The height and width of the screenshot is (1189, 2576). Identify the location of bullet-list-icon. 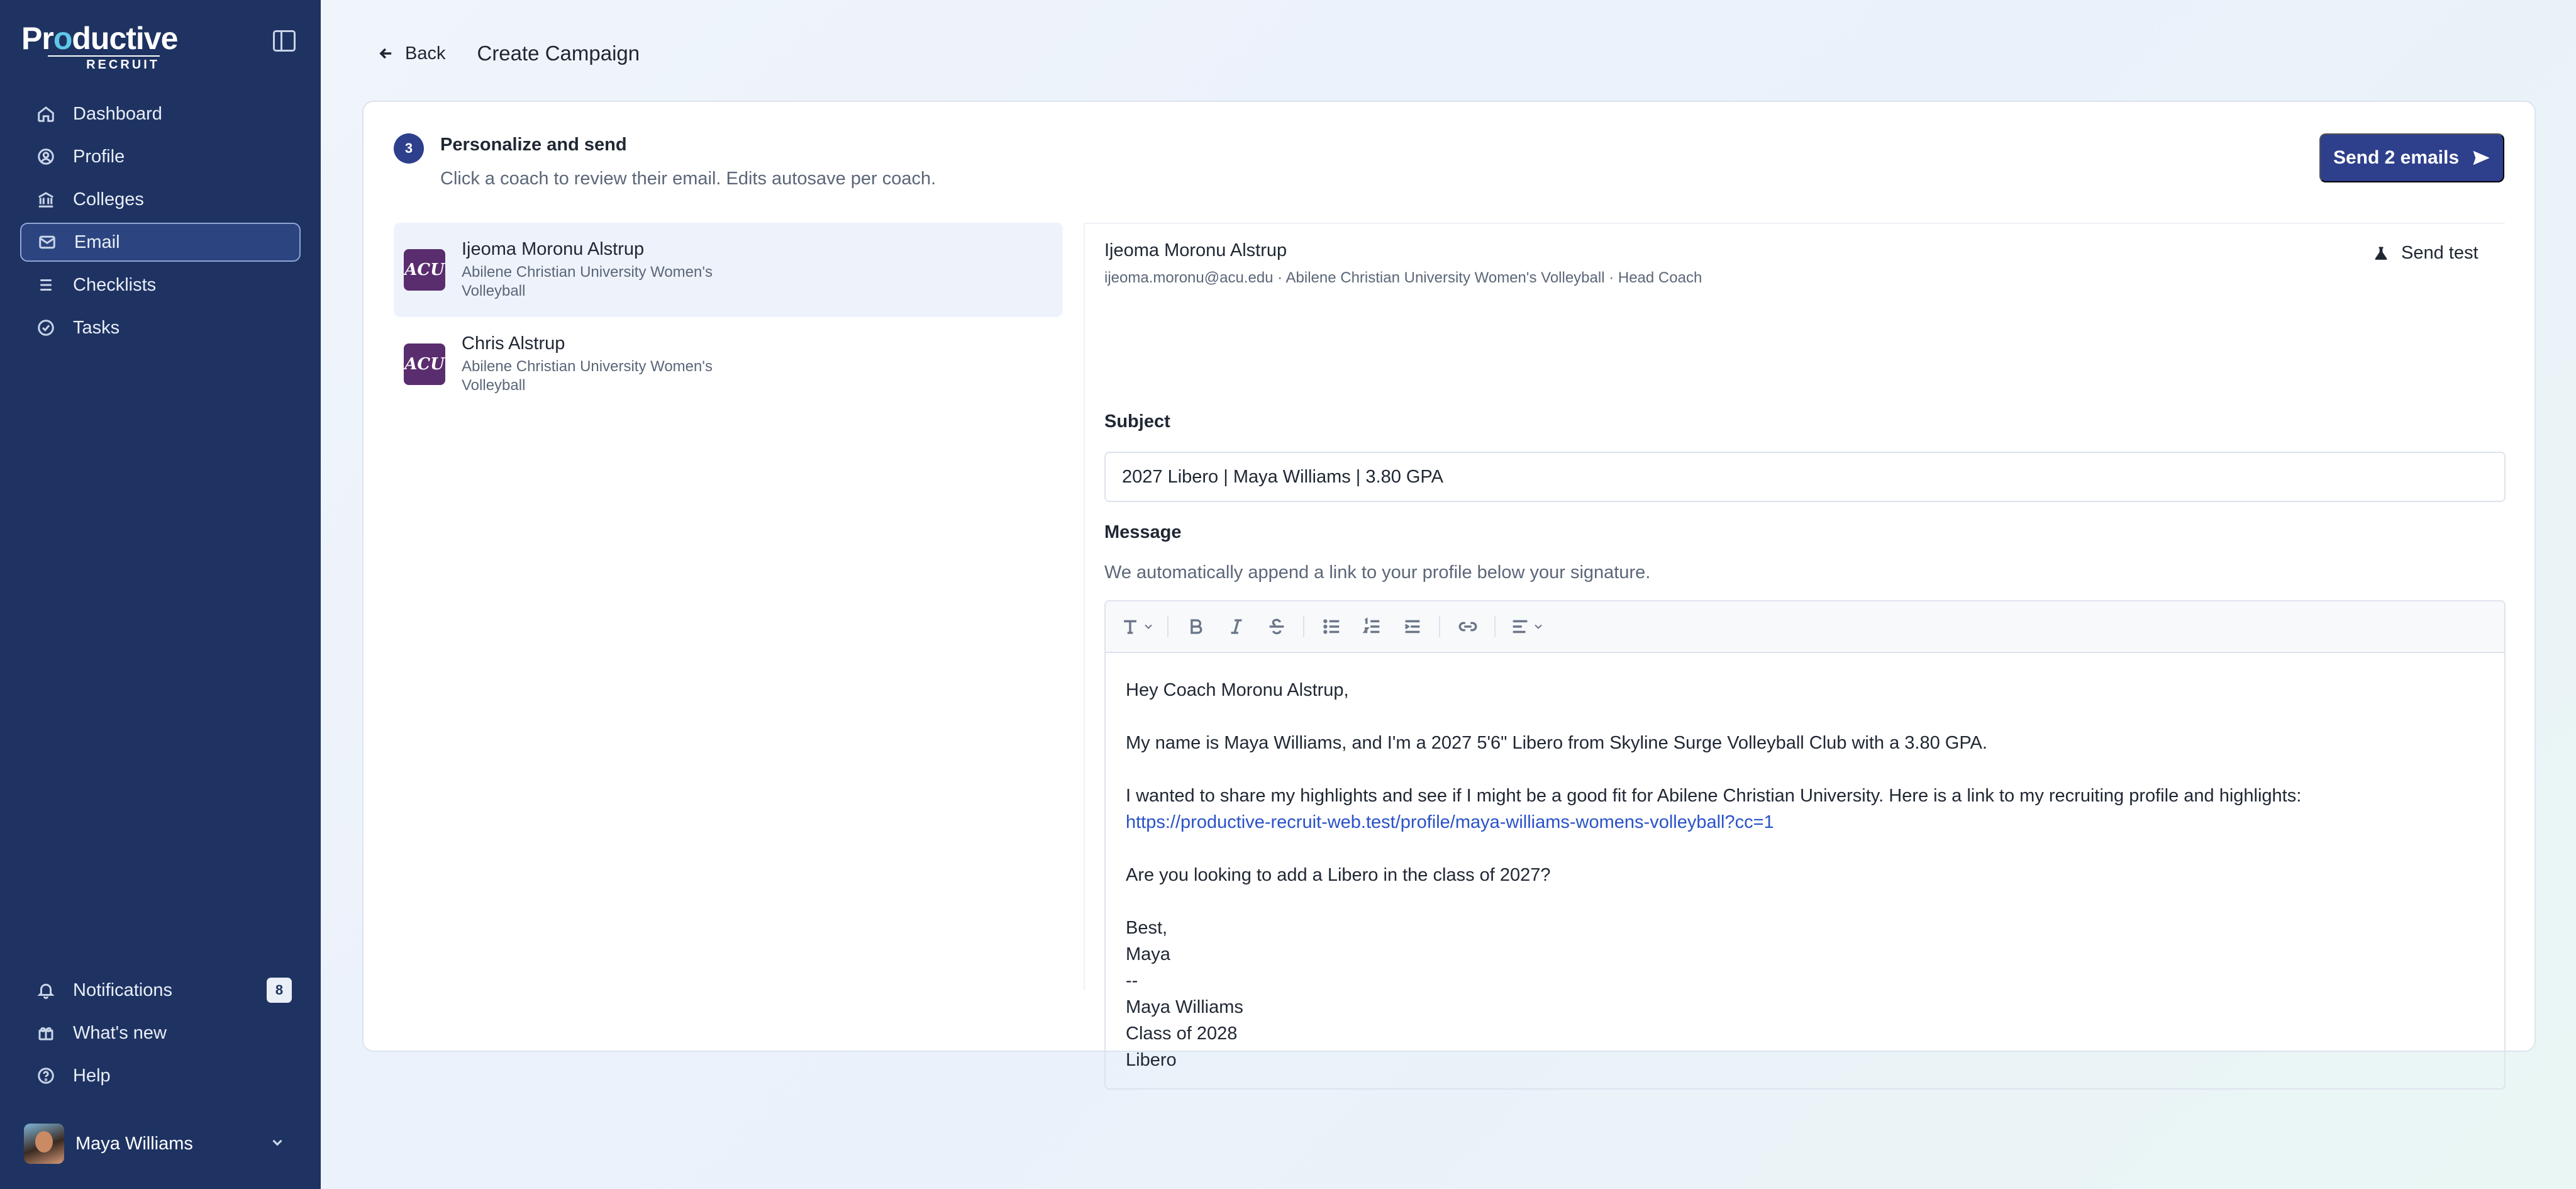
(1331, 626).